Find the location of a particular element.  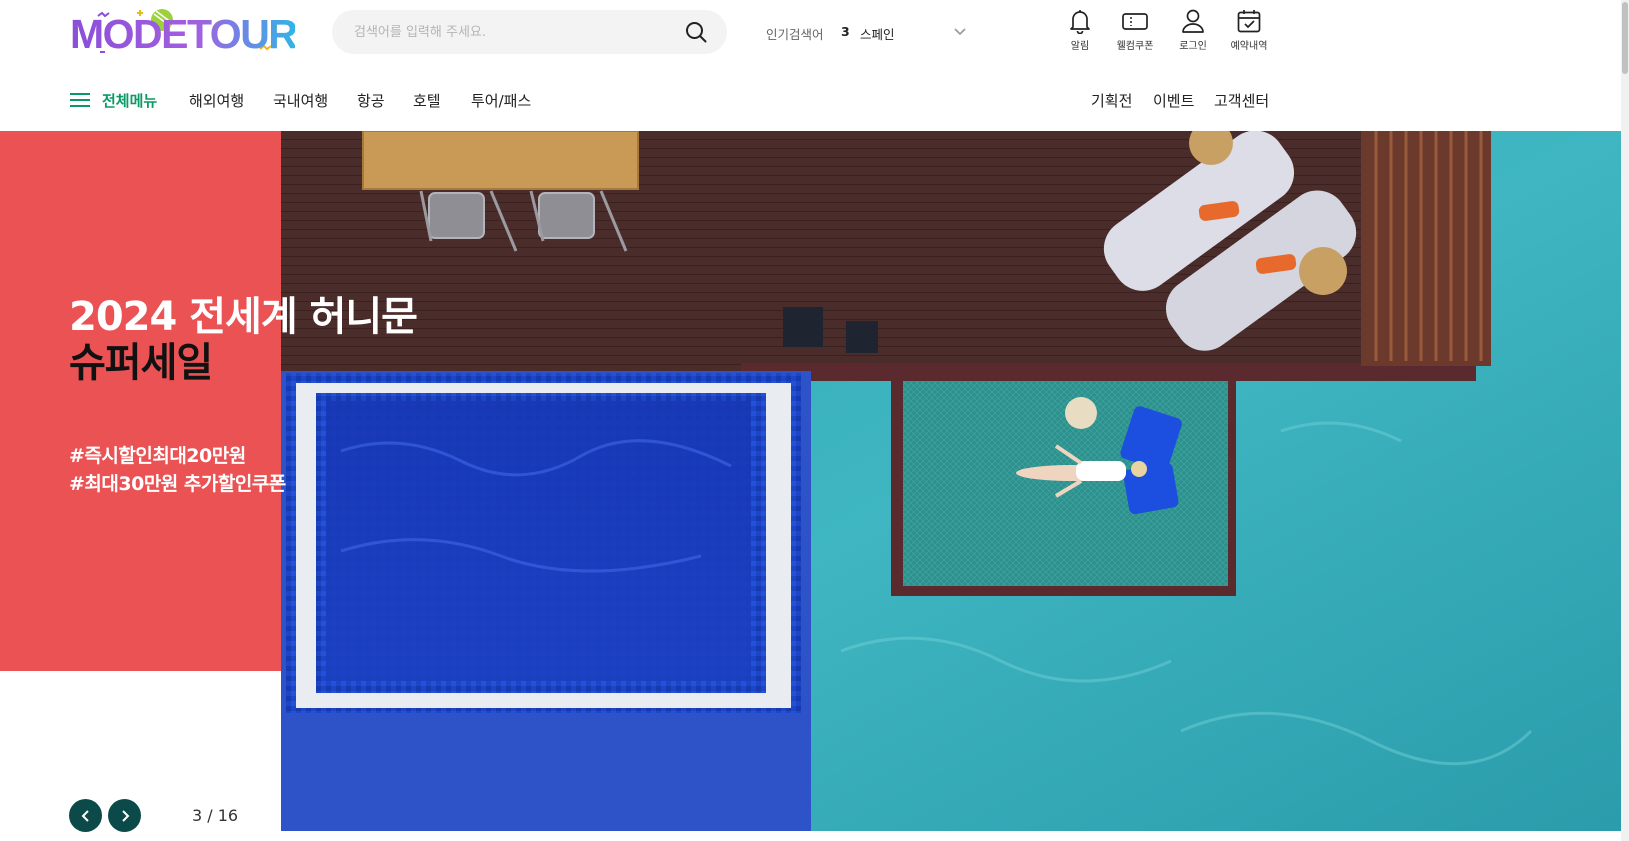

nav-flights: 항공 is located at coordinates (371, 100).